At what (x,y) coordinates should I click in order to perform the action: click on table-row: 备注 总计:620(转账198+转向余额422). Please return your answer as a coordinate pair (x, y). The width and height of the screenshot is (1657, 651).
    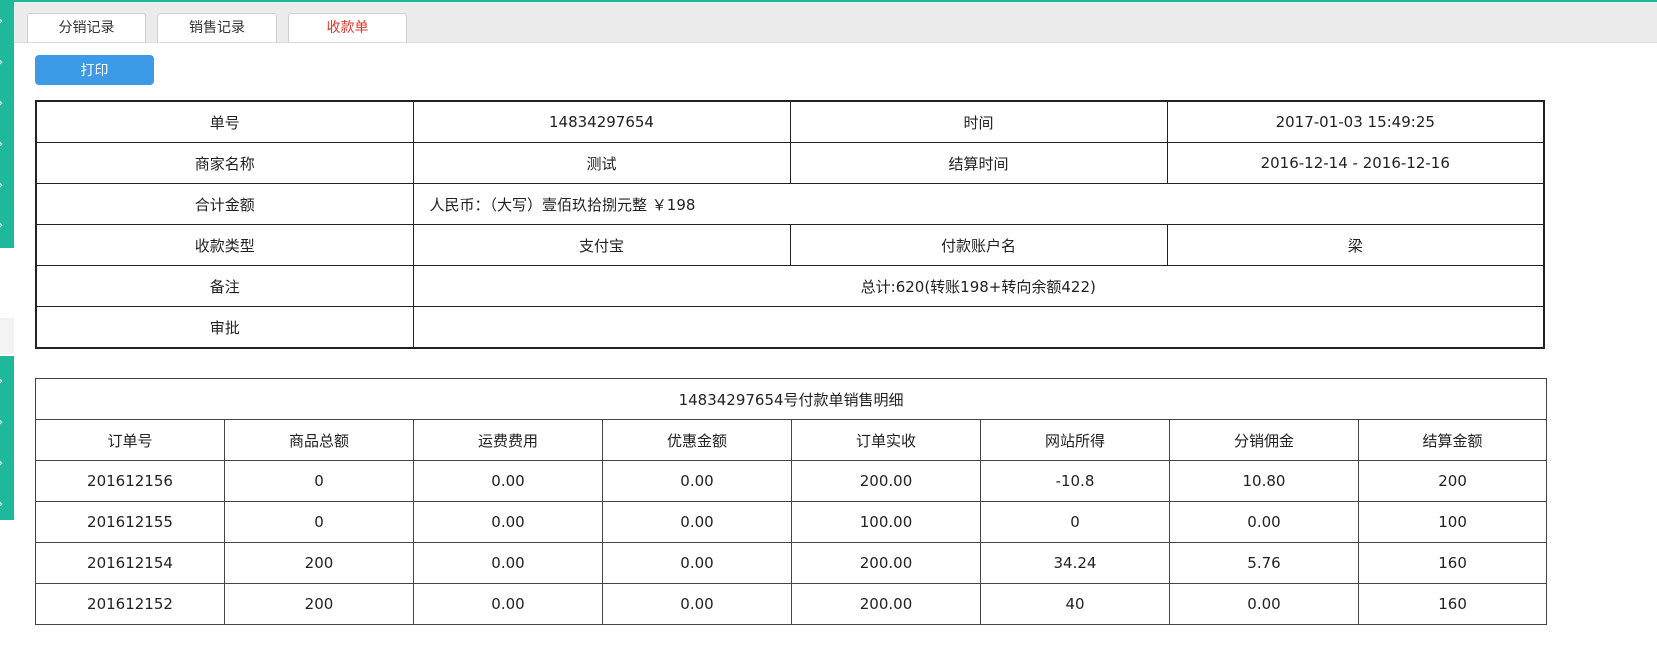
    Looking at the image, I should click on (790, 286).